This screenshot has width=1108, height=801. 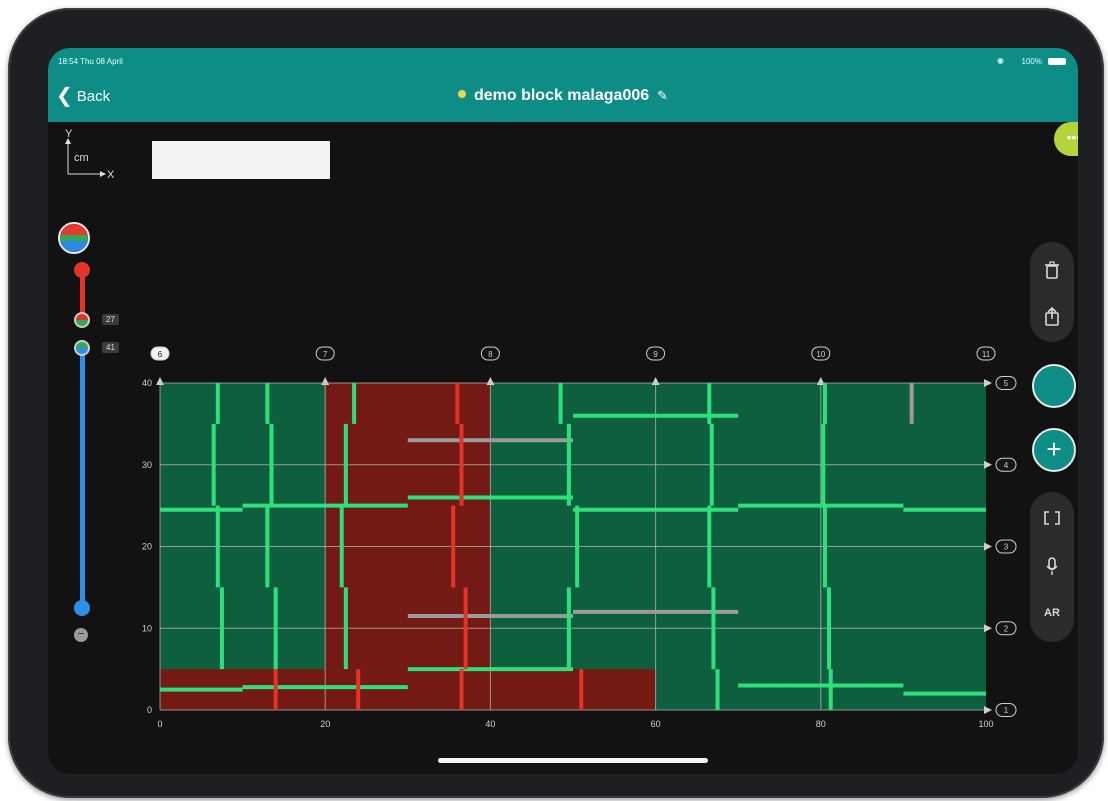 I want to click on wifi-icon: ◉, so click(x=1000, y=60).